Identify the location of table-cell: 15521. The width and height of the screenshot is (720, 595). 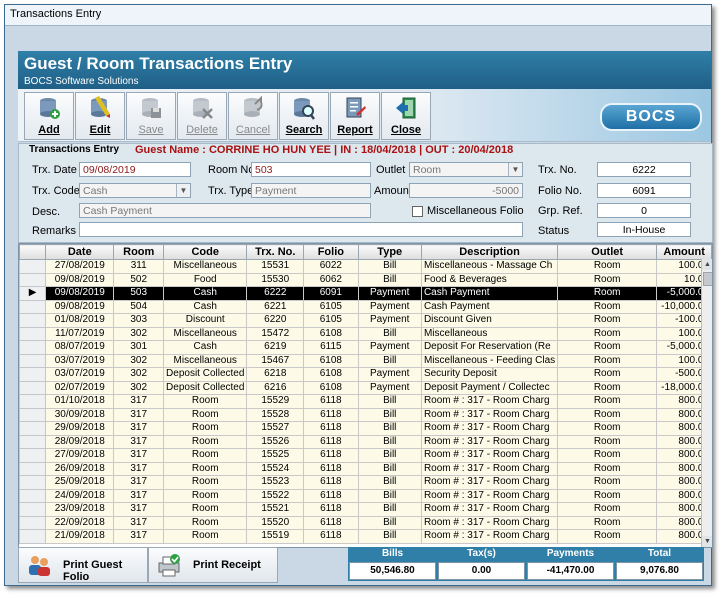
(275, 509).